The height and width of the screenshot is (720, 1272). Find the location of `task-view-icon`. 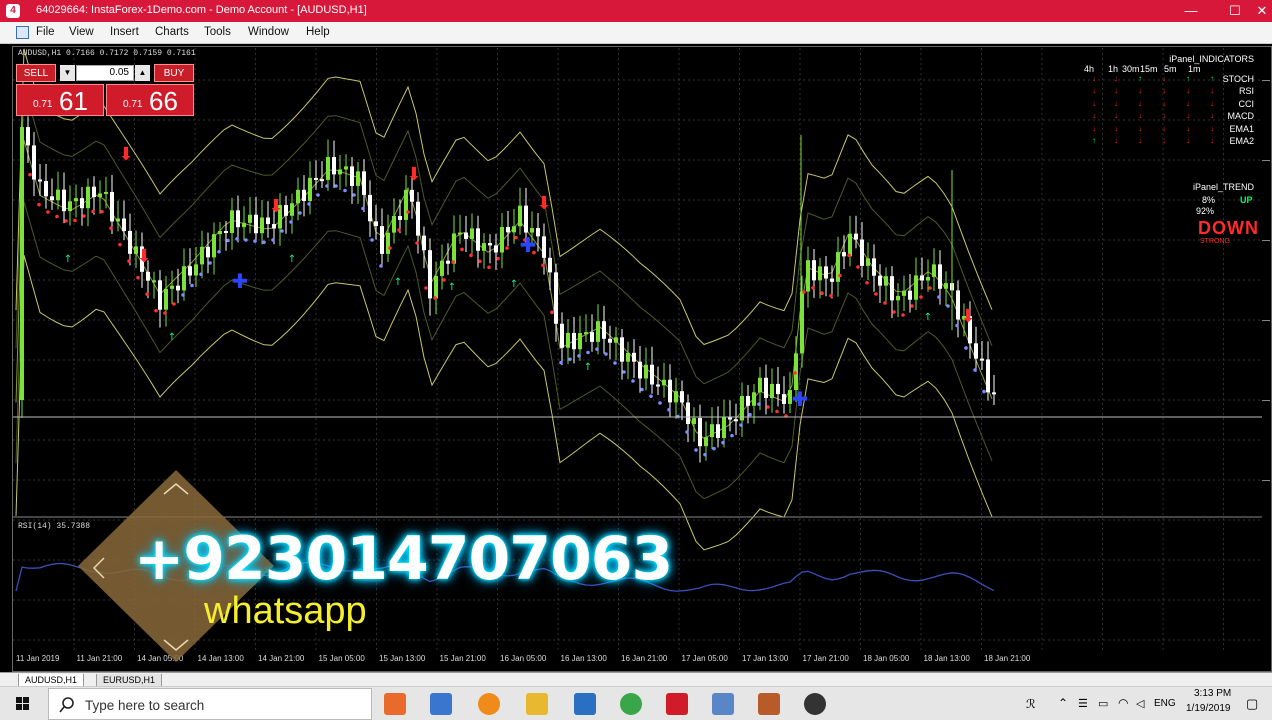

task-view-icon is located at coordinates (395, 704).